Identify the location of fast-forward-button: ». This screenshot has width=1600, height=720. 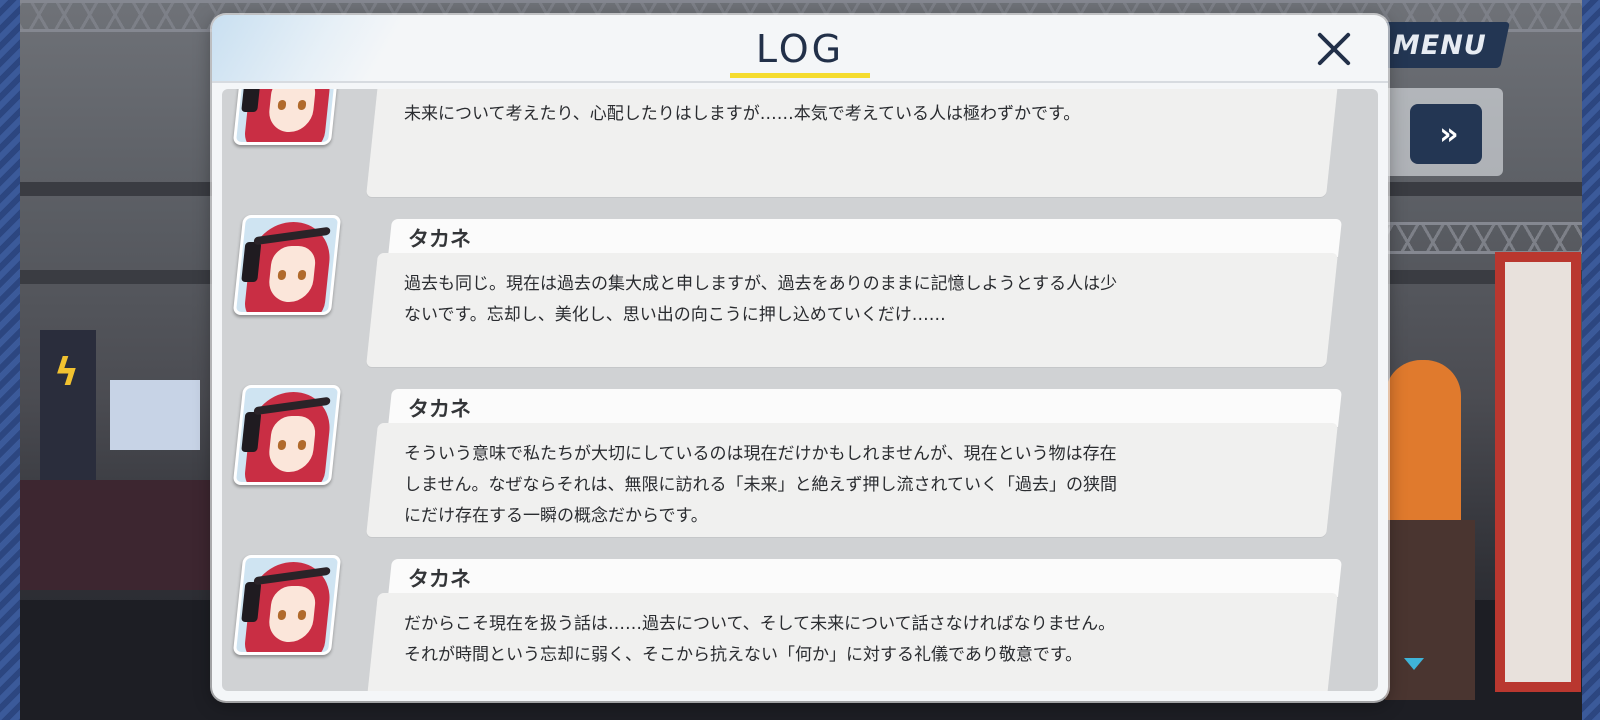
(1446, 134).